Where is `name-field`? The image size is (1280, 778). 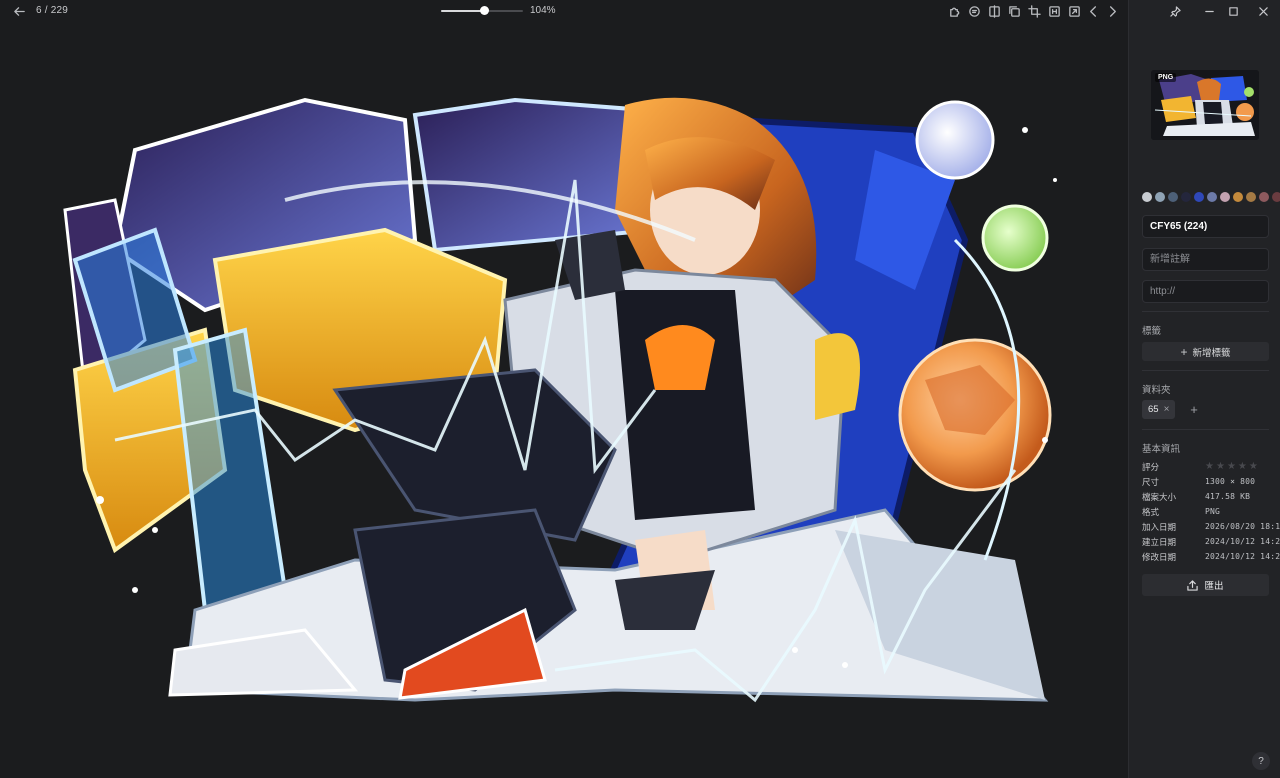
name-field is located at coordinates (1205, 226).